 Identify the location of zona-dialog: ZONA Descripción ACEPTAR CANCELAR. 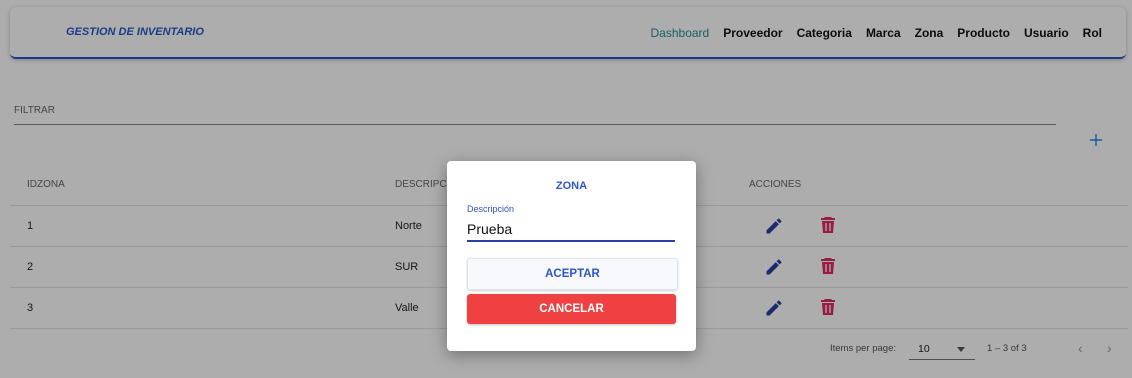
(571, 256).